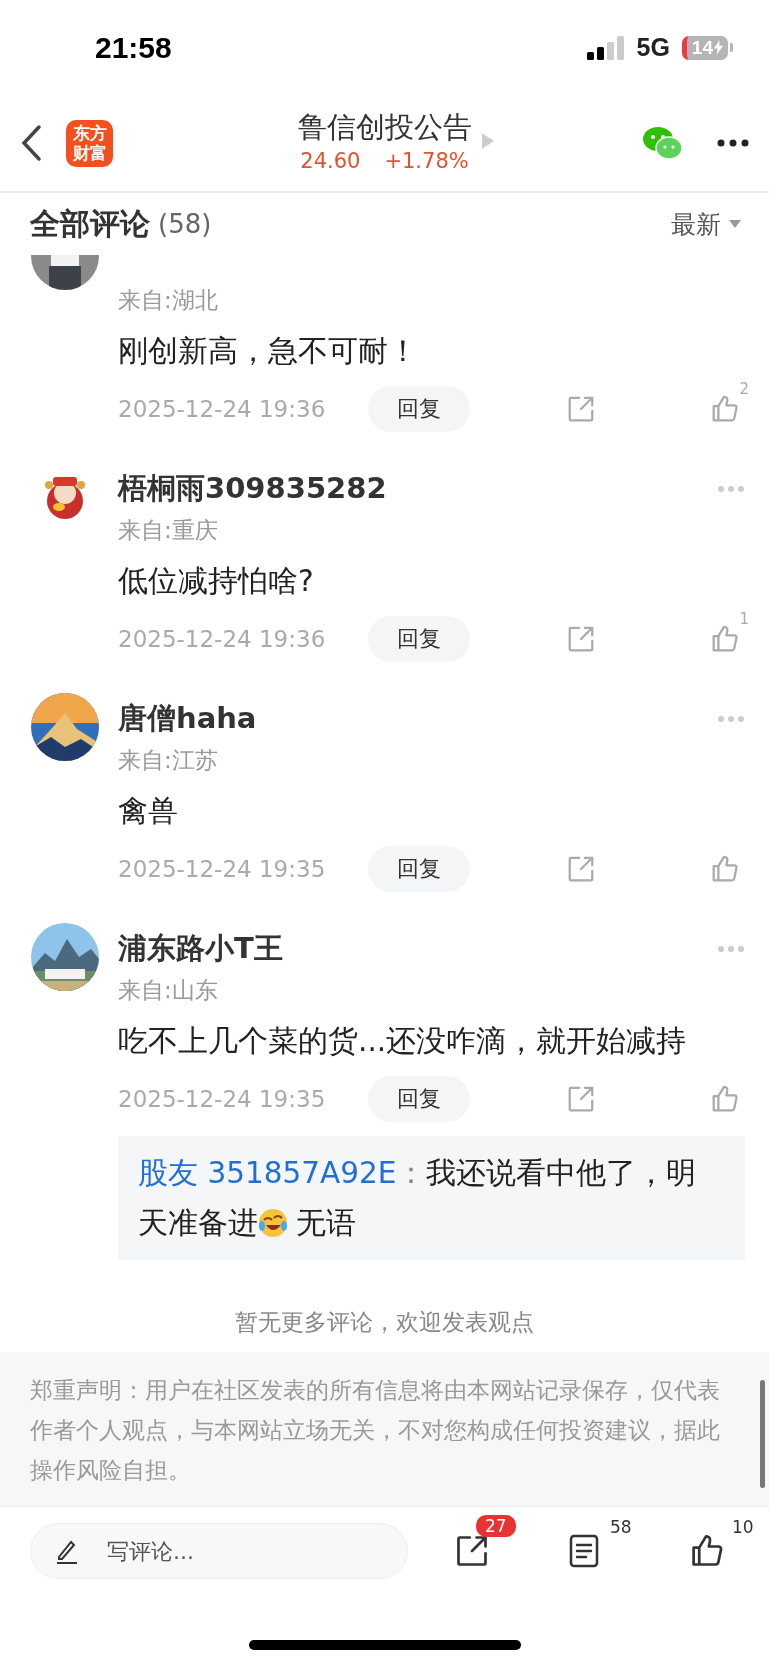 The width and height of the screenshot is (769, 1665). What do you see at coordinates (417, 949) in the screenshot?
I see `user-name: 浦东路小T王` at bounding box center [417, 949].